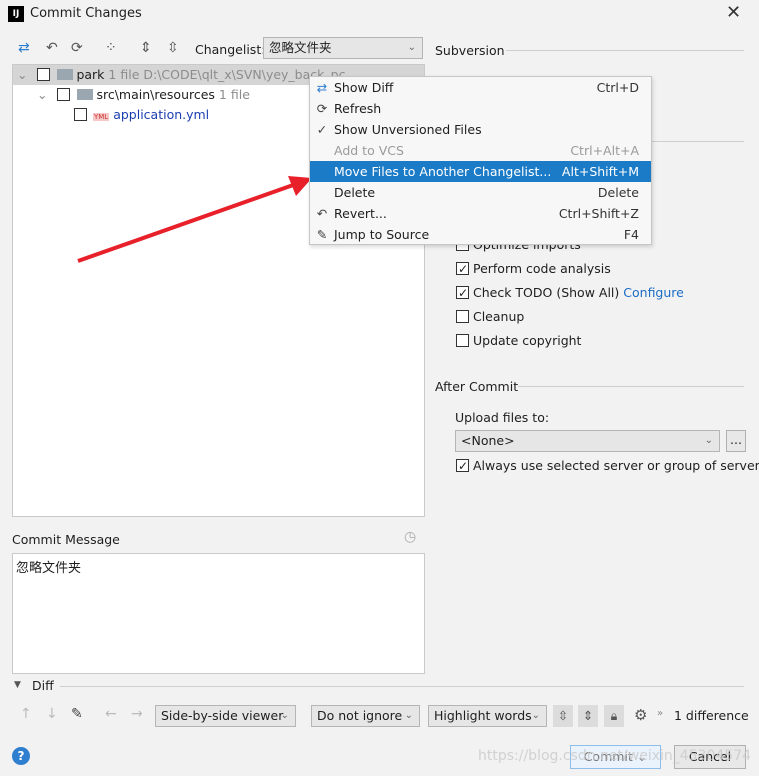  What do you see at coordinates (480, 108) in the screenshot?
I see `menu-item-refresh: ⟳ Refresh` at bounding box center [480, 108].